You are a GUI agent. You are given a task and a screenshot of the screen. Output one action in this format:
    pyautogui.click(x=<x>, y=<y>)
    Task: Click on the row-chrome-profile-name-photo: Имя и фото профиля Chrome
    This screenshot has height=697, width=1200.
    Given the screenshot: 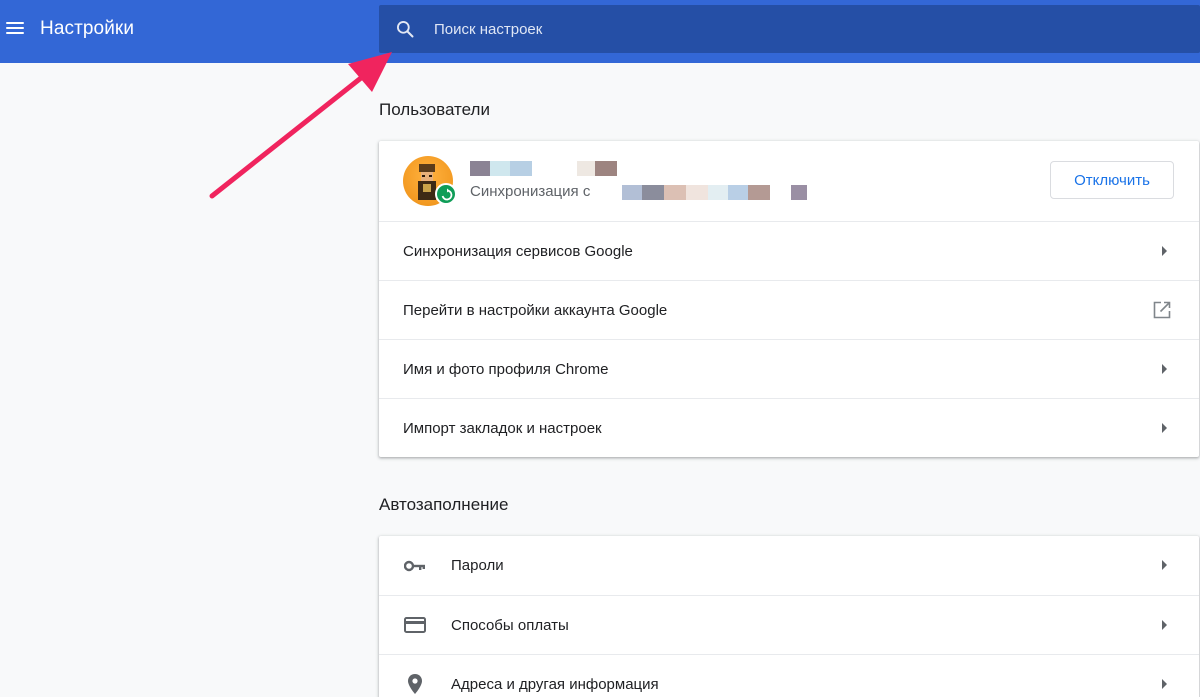 What is the action you would take?
    pyautogui.click(x=789, y=368)
    